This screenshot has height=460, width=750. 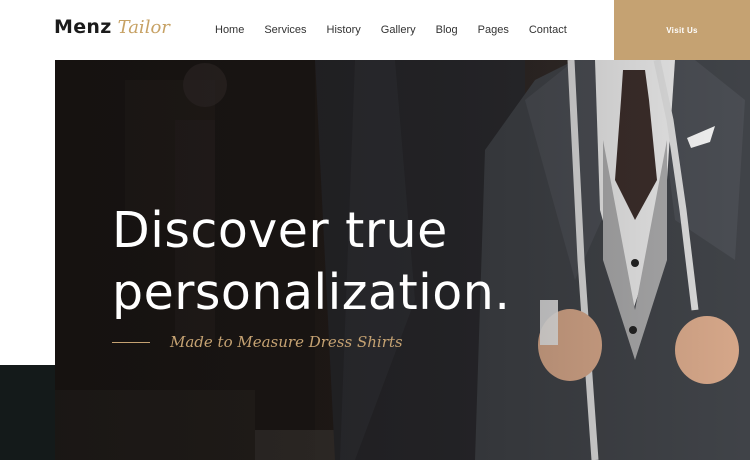 I want to click on subheading-text: Made to Measure Dress Shirts, so click(x=286, y=342).